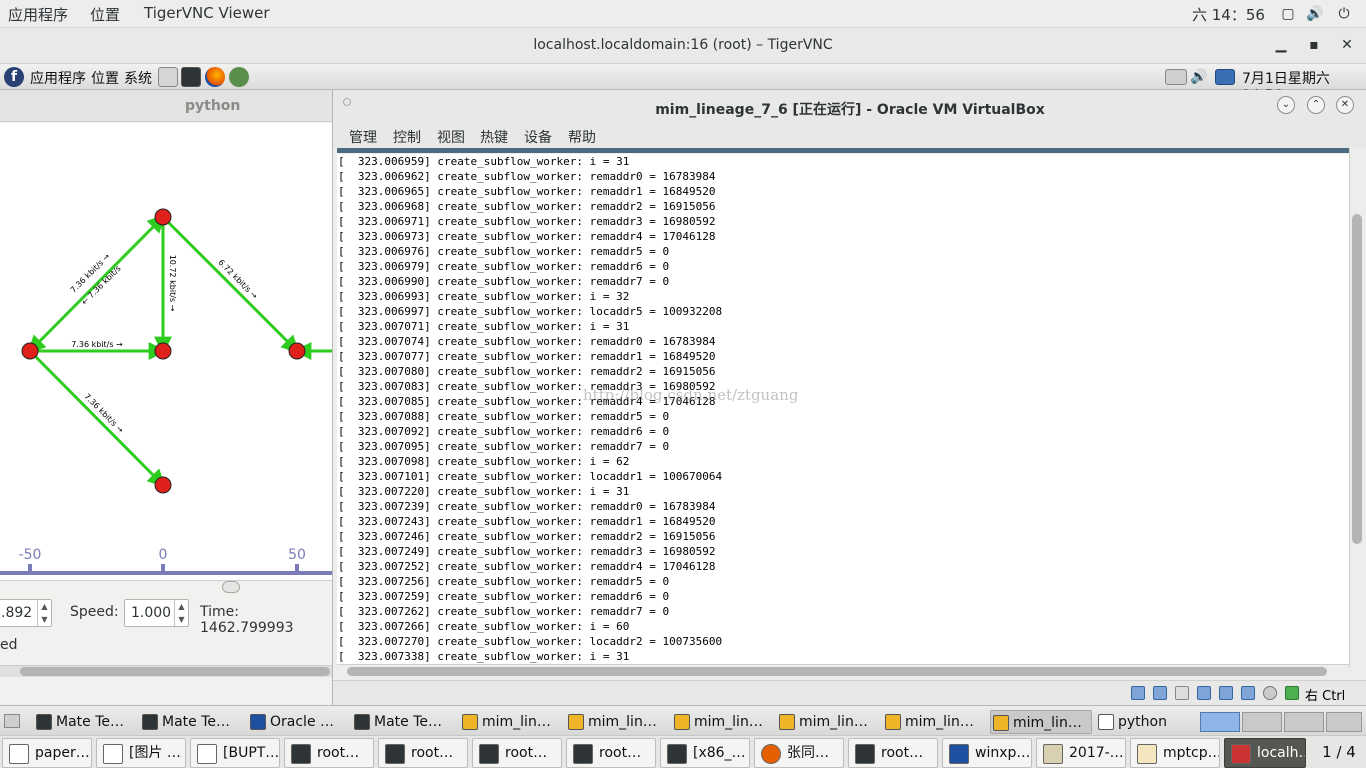  I want to click on horizontal-slider-track, so click(166, 588).